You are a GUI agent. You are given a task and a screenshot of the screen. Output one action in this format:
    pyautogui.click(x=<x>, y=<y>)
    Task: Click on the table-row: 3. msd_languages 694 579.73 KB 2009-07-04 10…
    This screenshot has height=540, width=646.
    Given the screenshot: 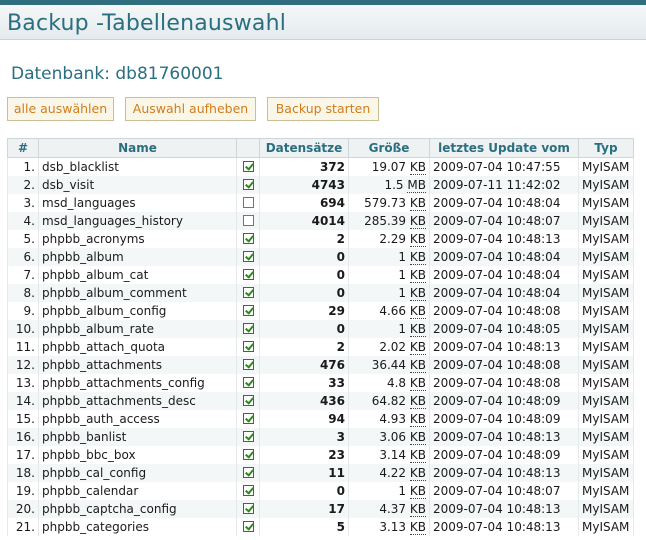 What is the action you would take?
    pyautogui.click(x=320, y=203)
    